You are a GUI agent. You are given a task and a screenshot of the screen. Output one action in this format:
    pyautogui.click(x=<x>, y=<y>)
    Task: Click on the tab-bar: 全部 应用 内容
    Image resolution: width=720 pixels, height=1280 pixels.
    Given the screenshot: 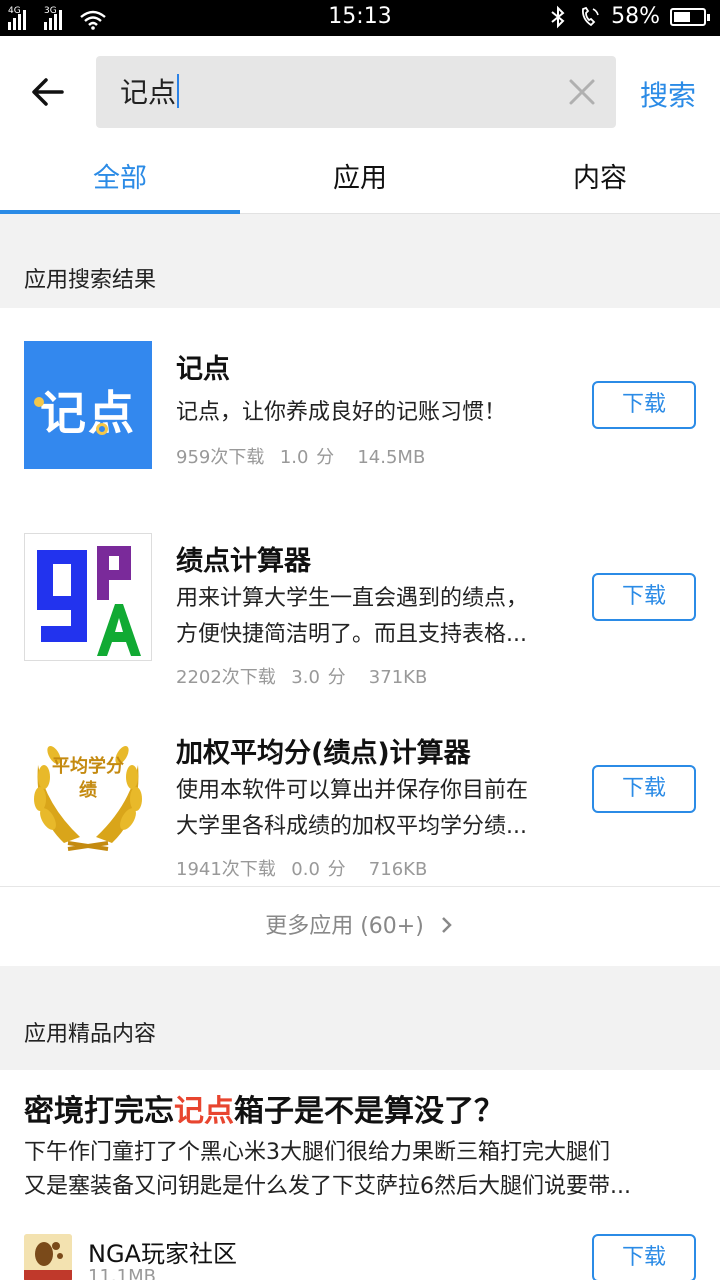 What is the action you would take?
    pyautogui.click(x=360, y=177)
    